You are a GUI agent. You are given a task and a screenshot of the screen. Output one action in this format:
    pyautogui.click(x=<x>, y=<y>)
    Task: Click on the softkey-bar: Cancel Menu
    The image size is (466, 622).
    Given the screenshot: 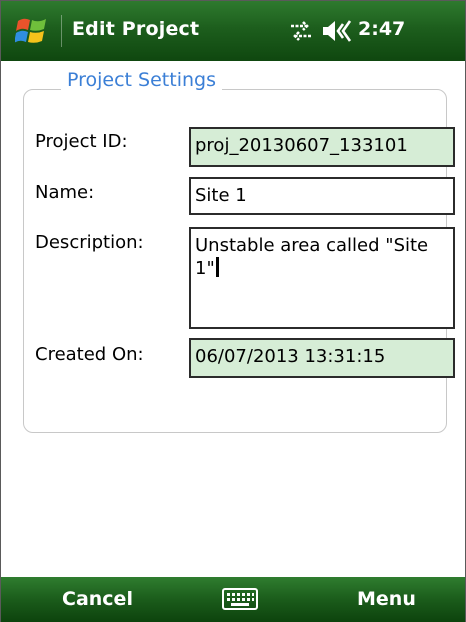 What is the action you would take?
    pyautogui.click(x=233, y=599)
    